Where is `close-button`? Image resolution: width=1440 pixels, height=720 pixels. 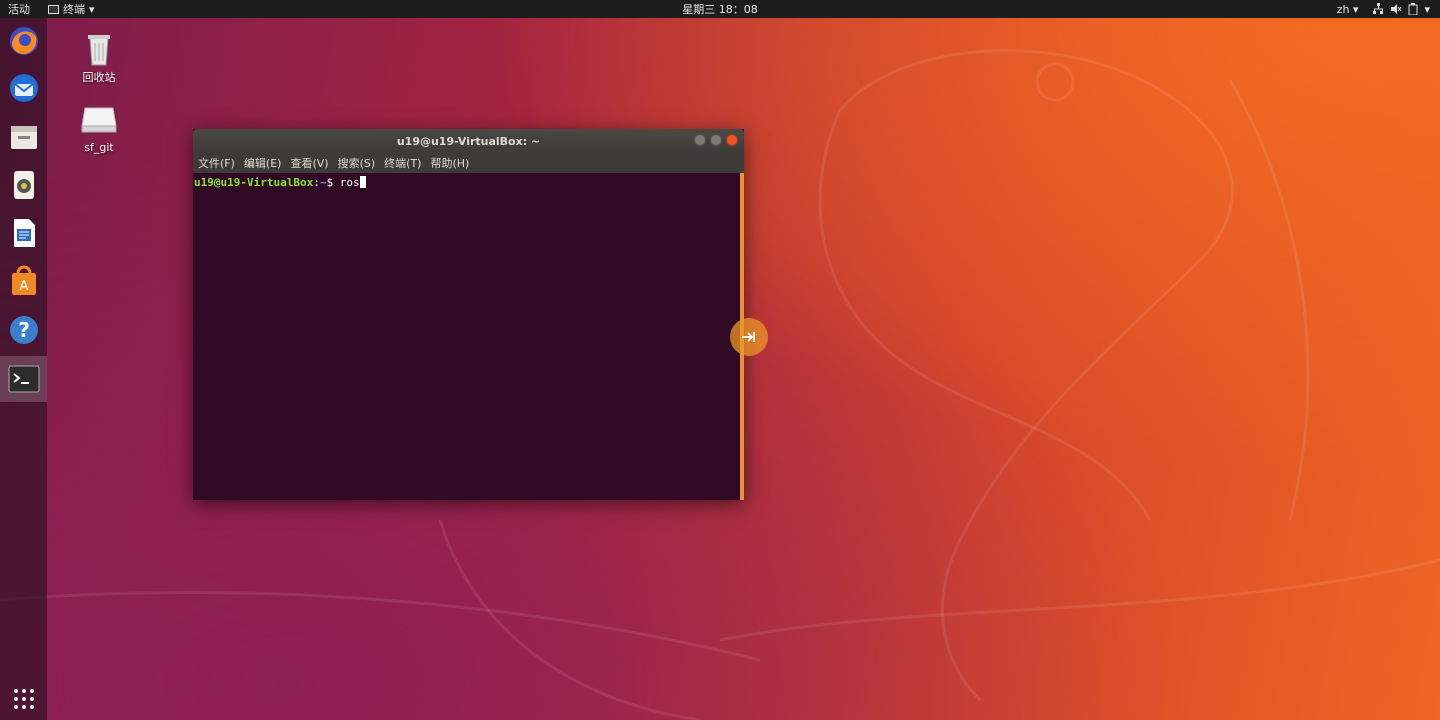 close-button is located at coordinates (732, 140).